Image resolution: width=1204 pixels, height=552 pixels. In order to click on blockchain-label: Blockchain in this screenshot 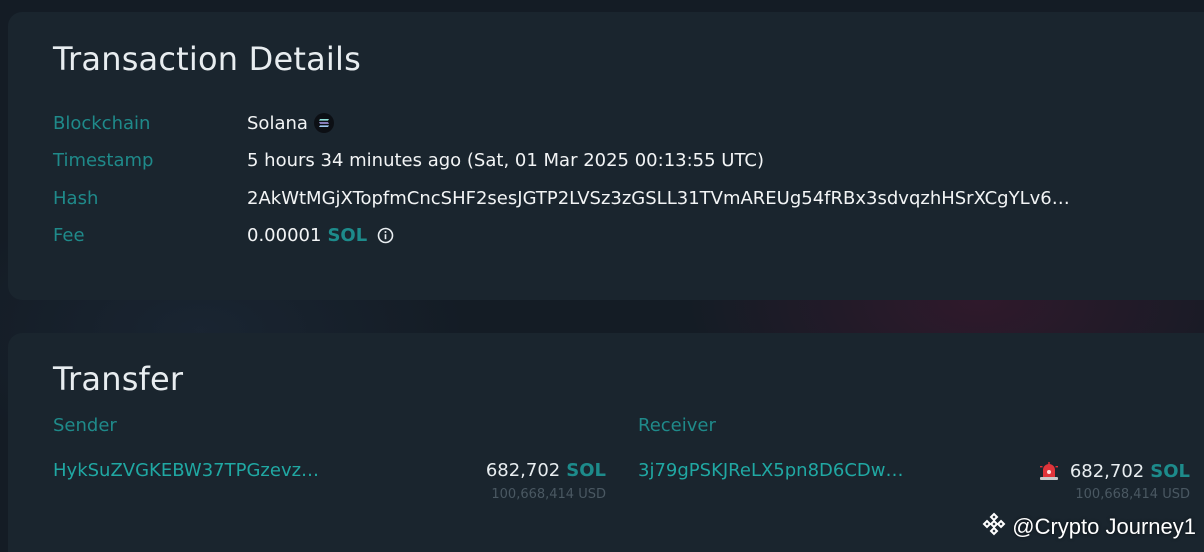, I will do `click(102, 123)`.